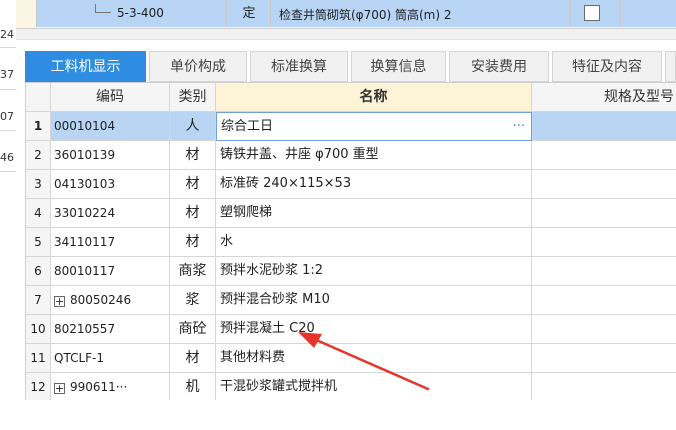 This screenshot has height=430, width=676. What do you see at coordinates (38, 358) in the screenshot?
I see `row-number: 11` at bounding box center [38, 358].